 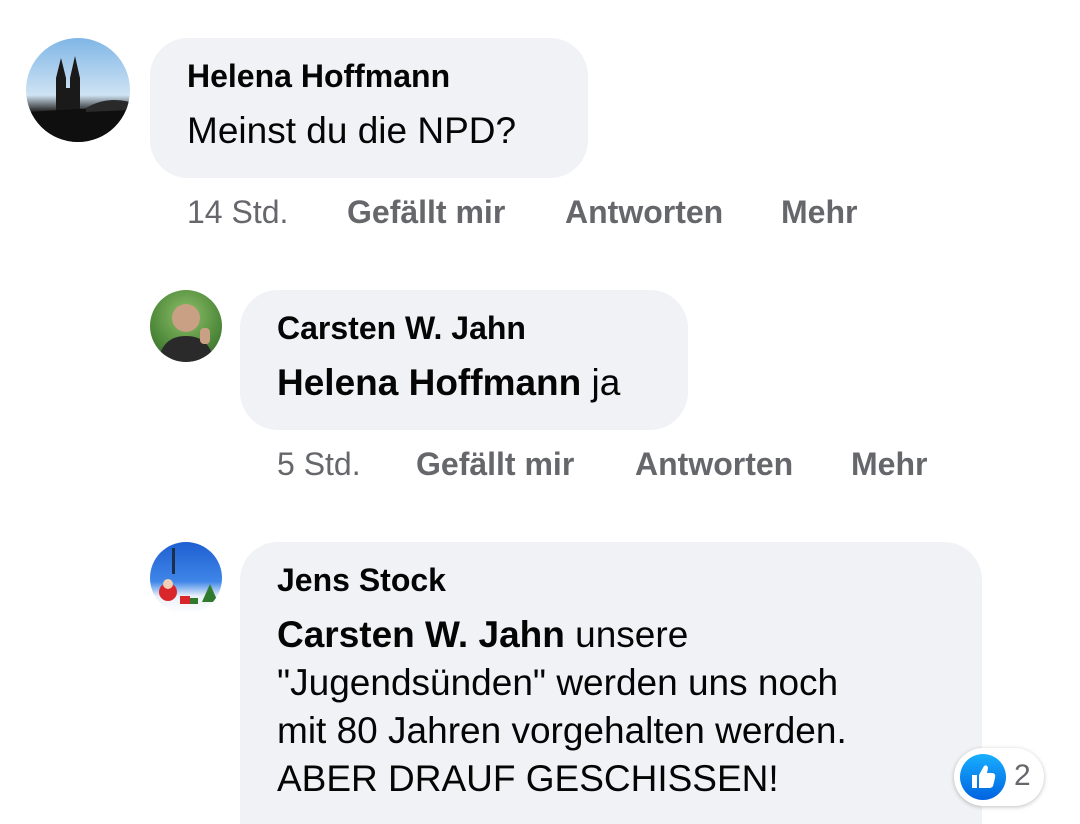 I want to click on comment-text-line: Carsten W. Jahn unsere, so click(x=622, y=635).